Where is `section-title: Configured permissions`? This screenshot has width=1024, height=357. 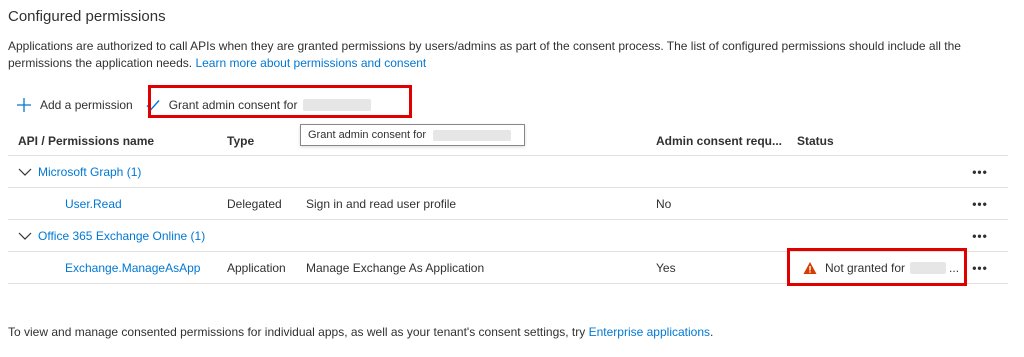 section-title: Configured permissions is located at coordinates (87, 16).